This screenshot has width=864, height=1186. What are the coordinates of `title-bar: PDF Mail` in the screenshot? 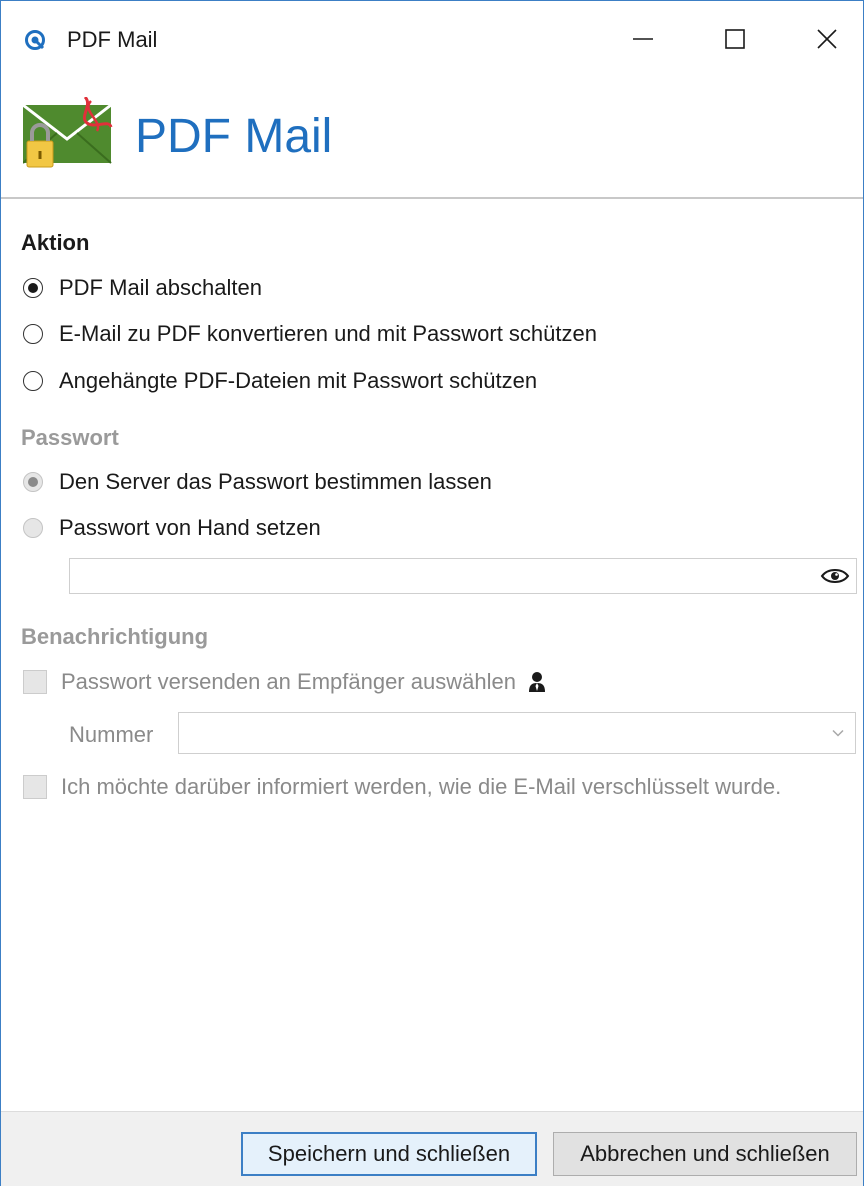 It's located at (432, 39).